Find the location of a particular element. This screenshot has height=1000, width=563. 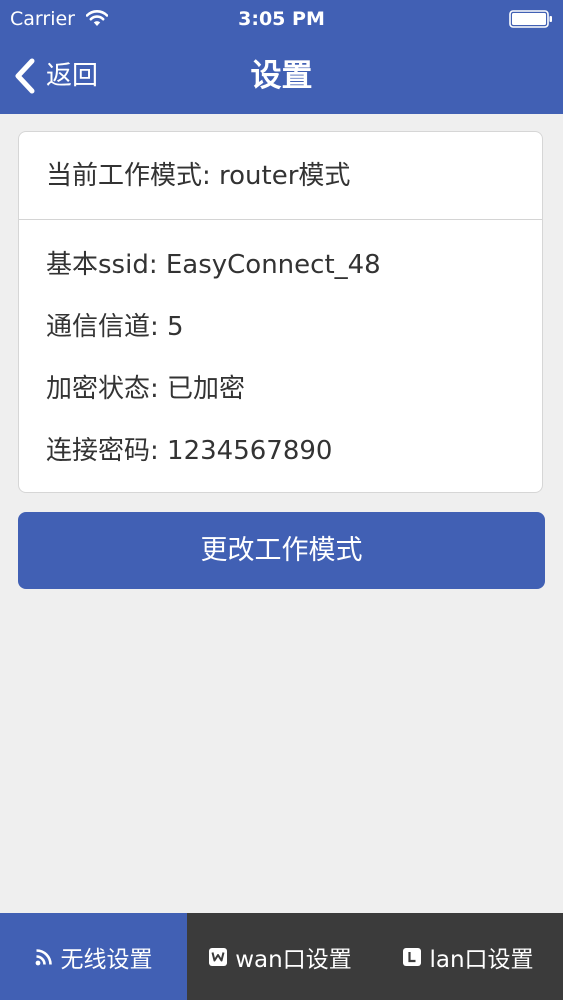

password-row: 连接密码: 1234567890 is located at coordinates (189, 451).